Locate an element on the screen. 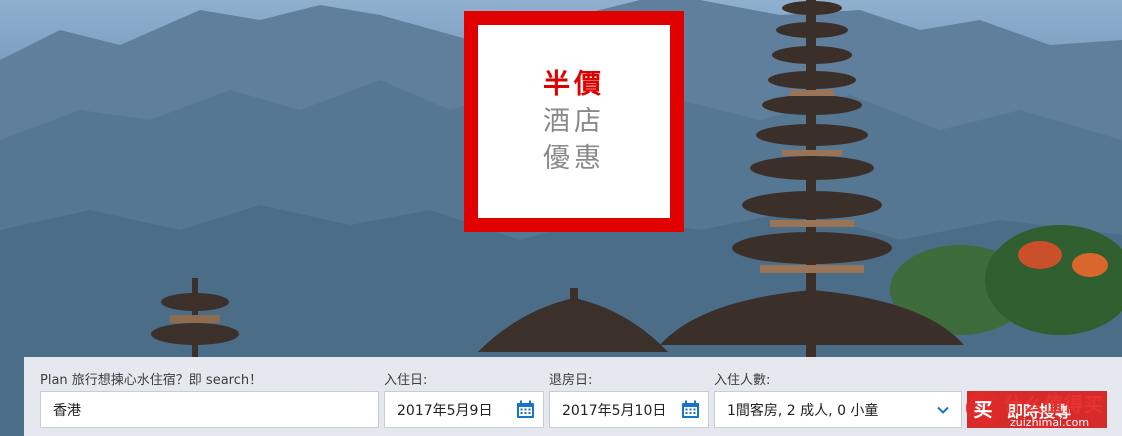 Image resolution: width=1122 pixels, height=436 pixels. guests-label: 入住人數: is located at coordinates (742, 380).